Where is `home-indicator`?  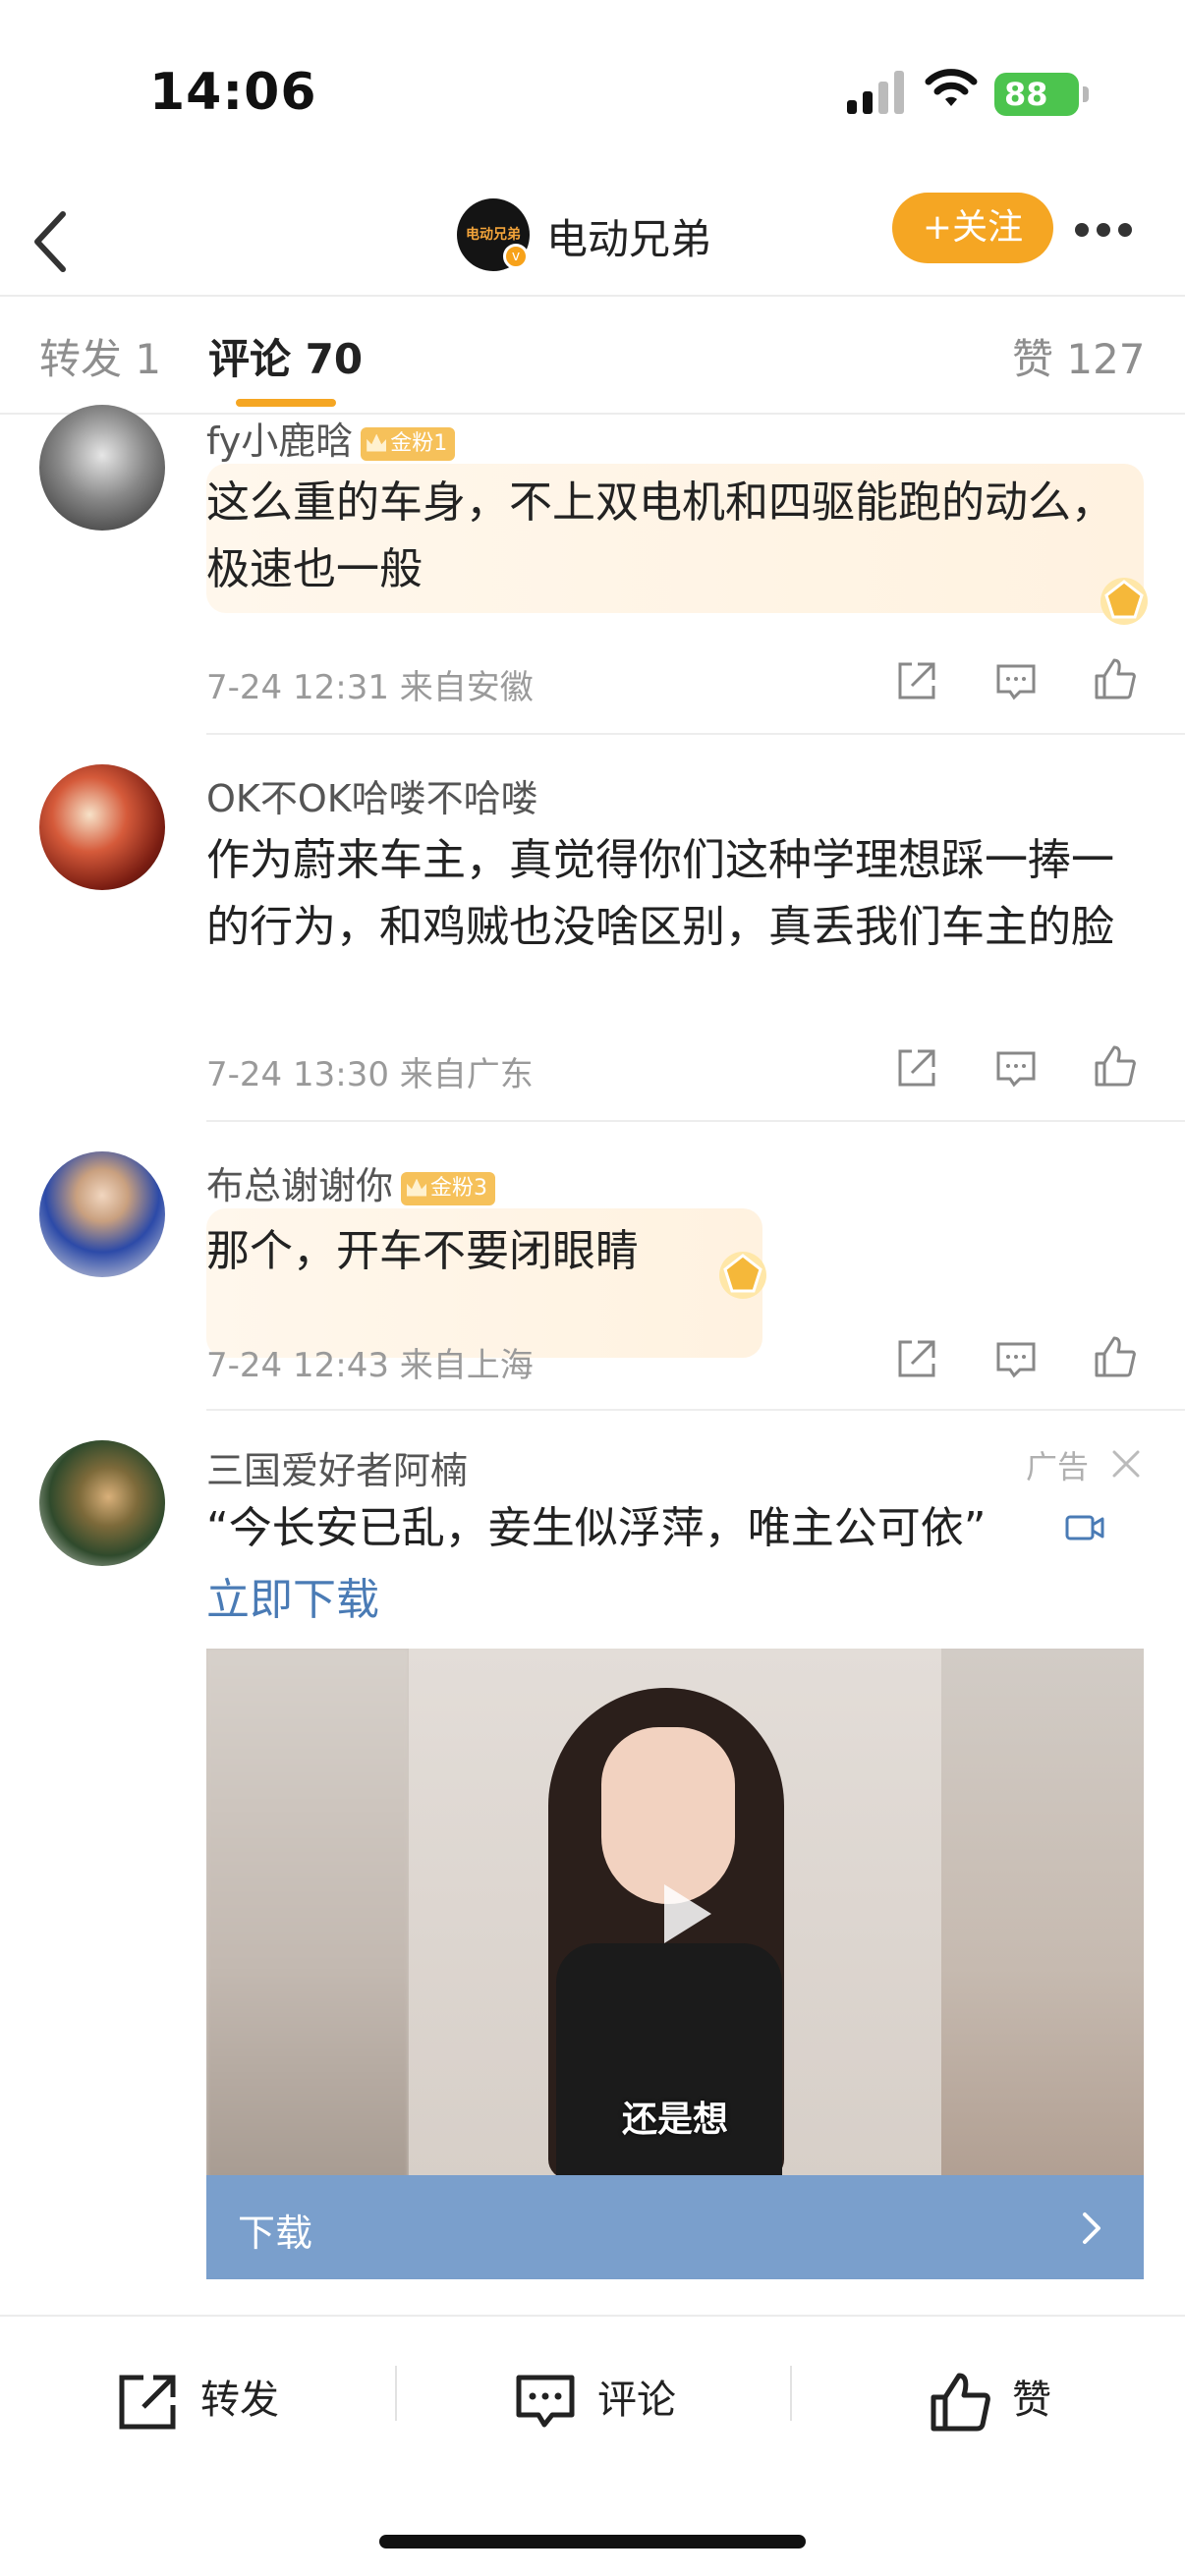
home-indicator is located at coordinates (592, 2541).